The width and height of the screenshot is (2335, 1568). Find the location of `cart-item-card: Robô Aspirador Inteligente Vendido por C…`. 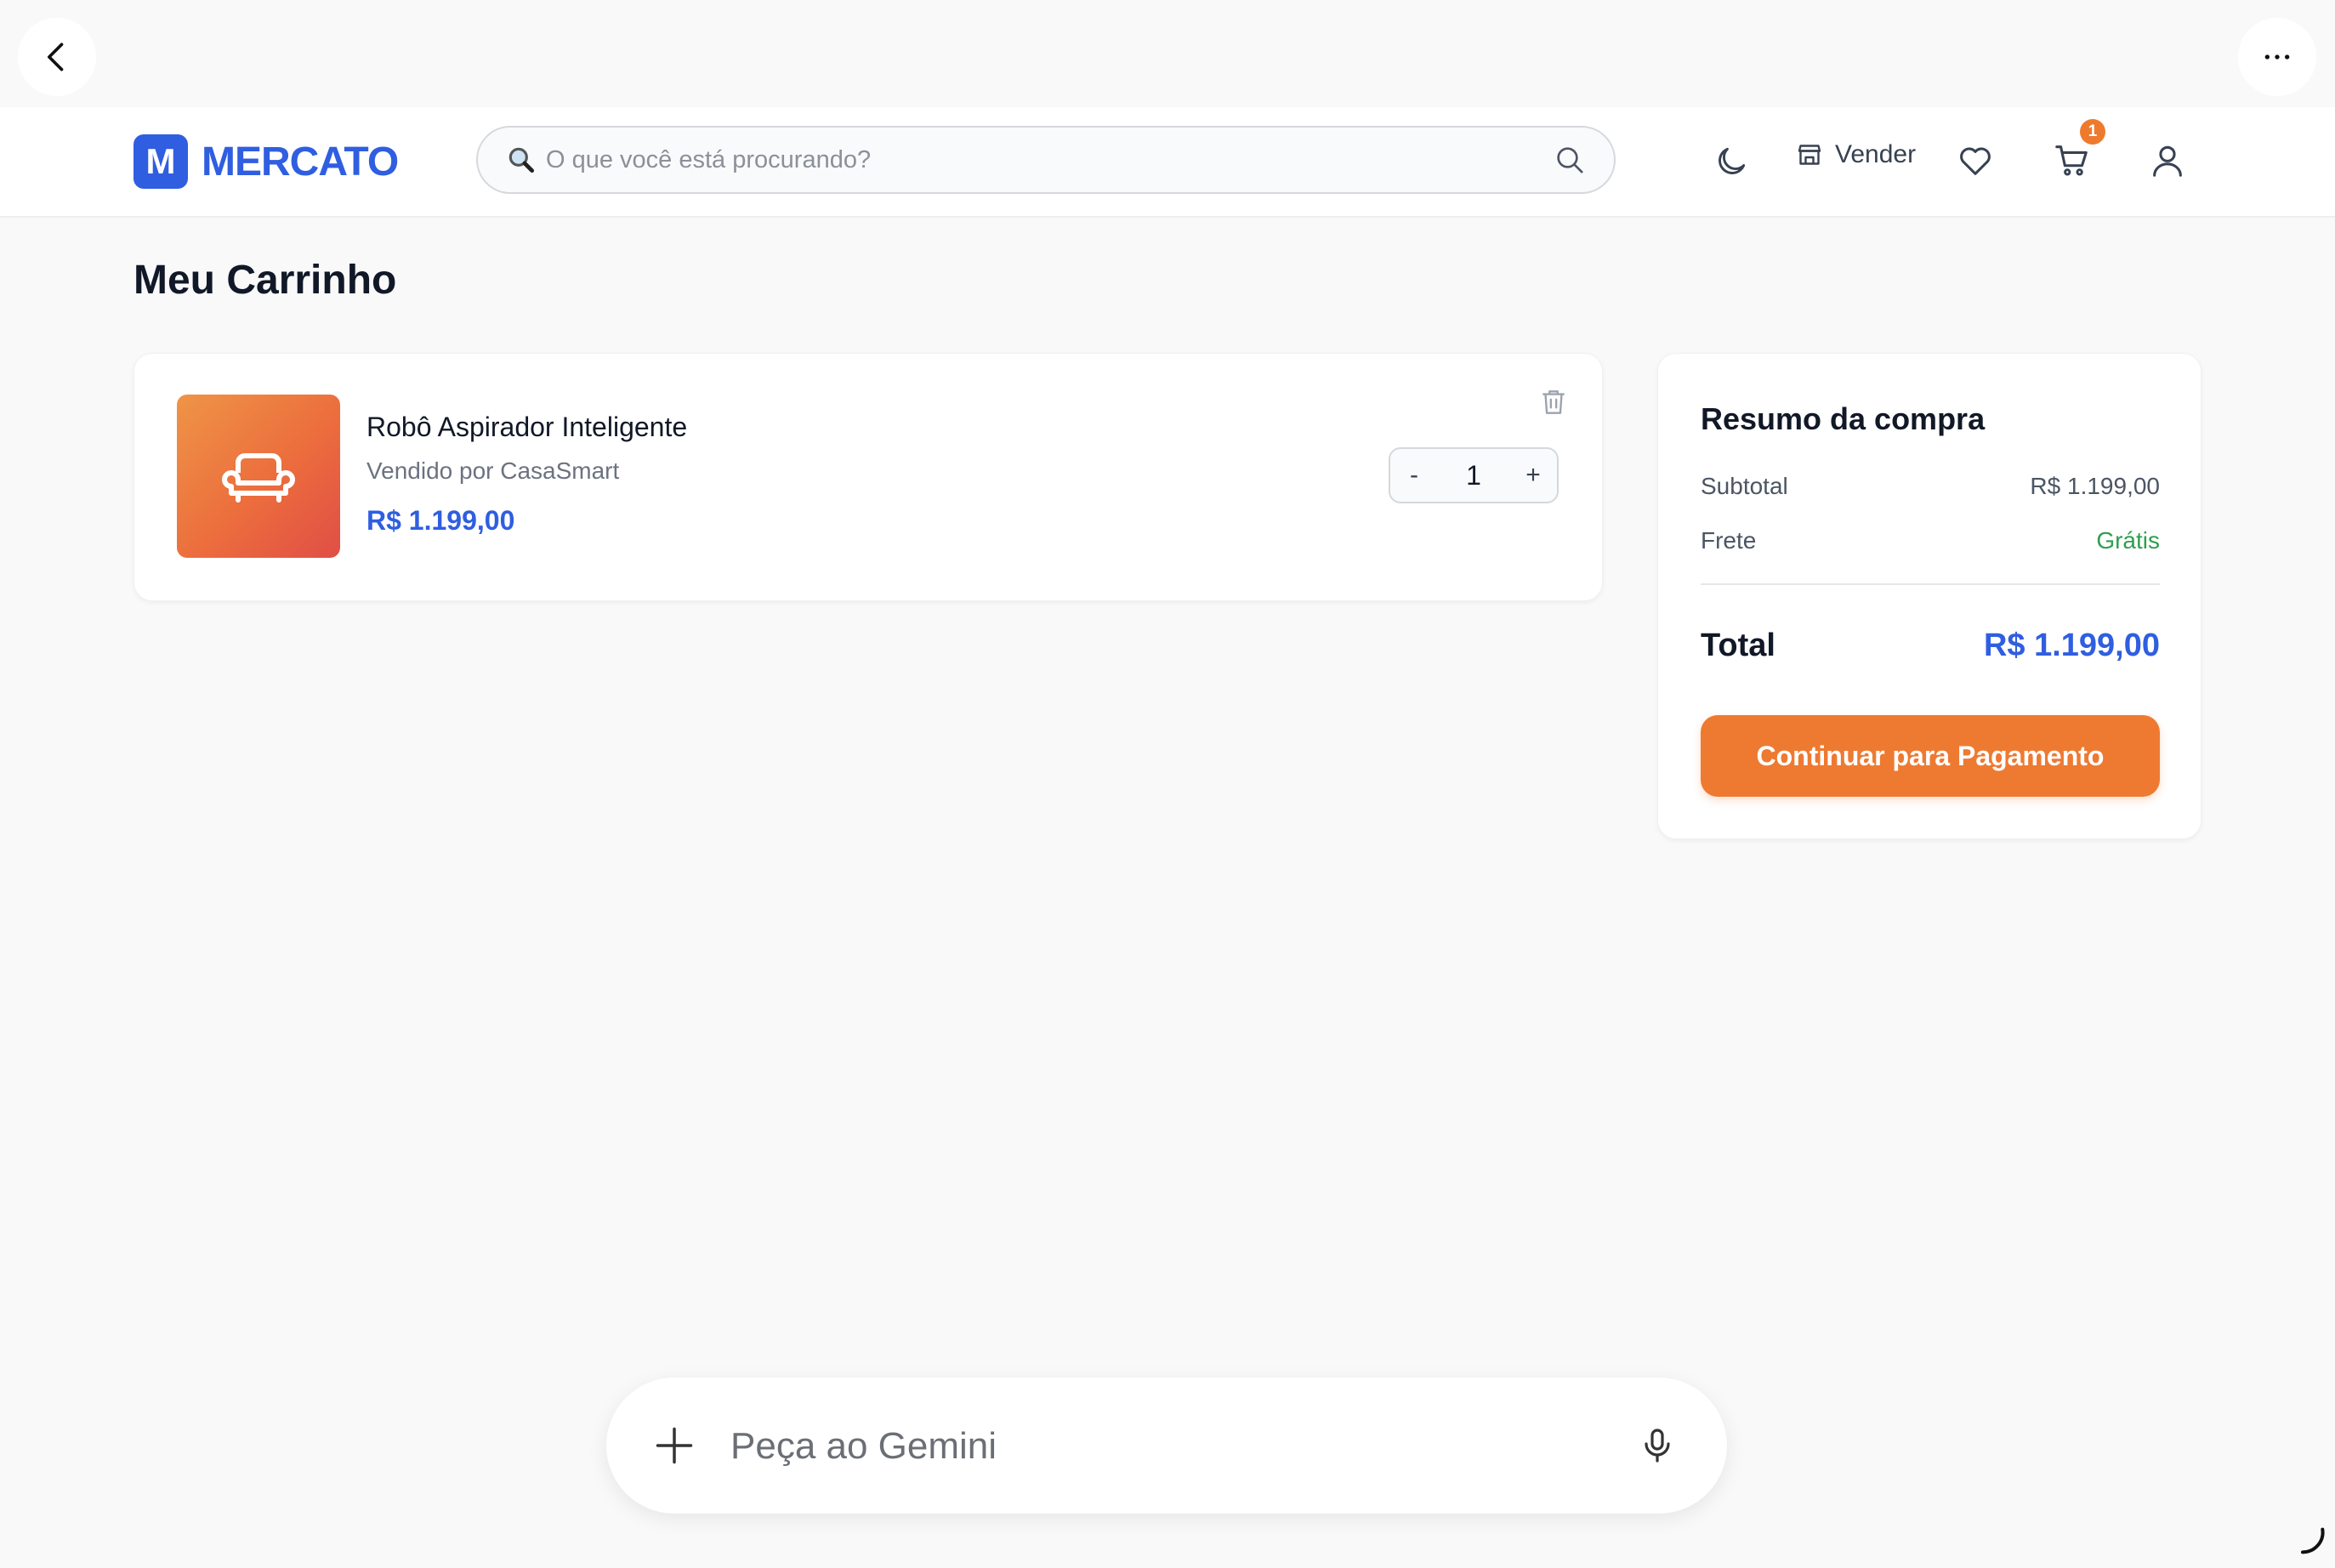

cart-item-card: Robô Aspirador Inteligente Vendido por C… is located at coordinates (868, 477).